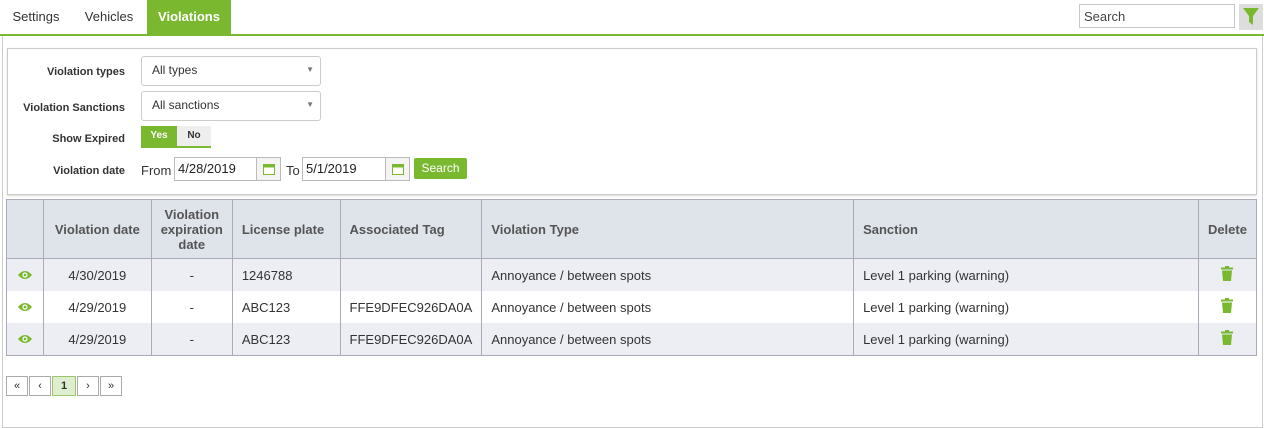  What do you see at coordinates (36, 17) in the screenshot?
I see `tab-settings: Settings` at bounding box center [36, 17].